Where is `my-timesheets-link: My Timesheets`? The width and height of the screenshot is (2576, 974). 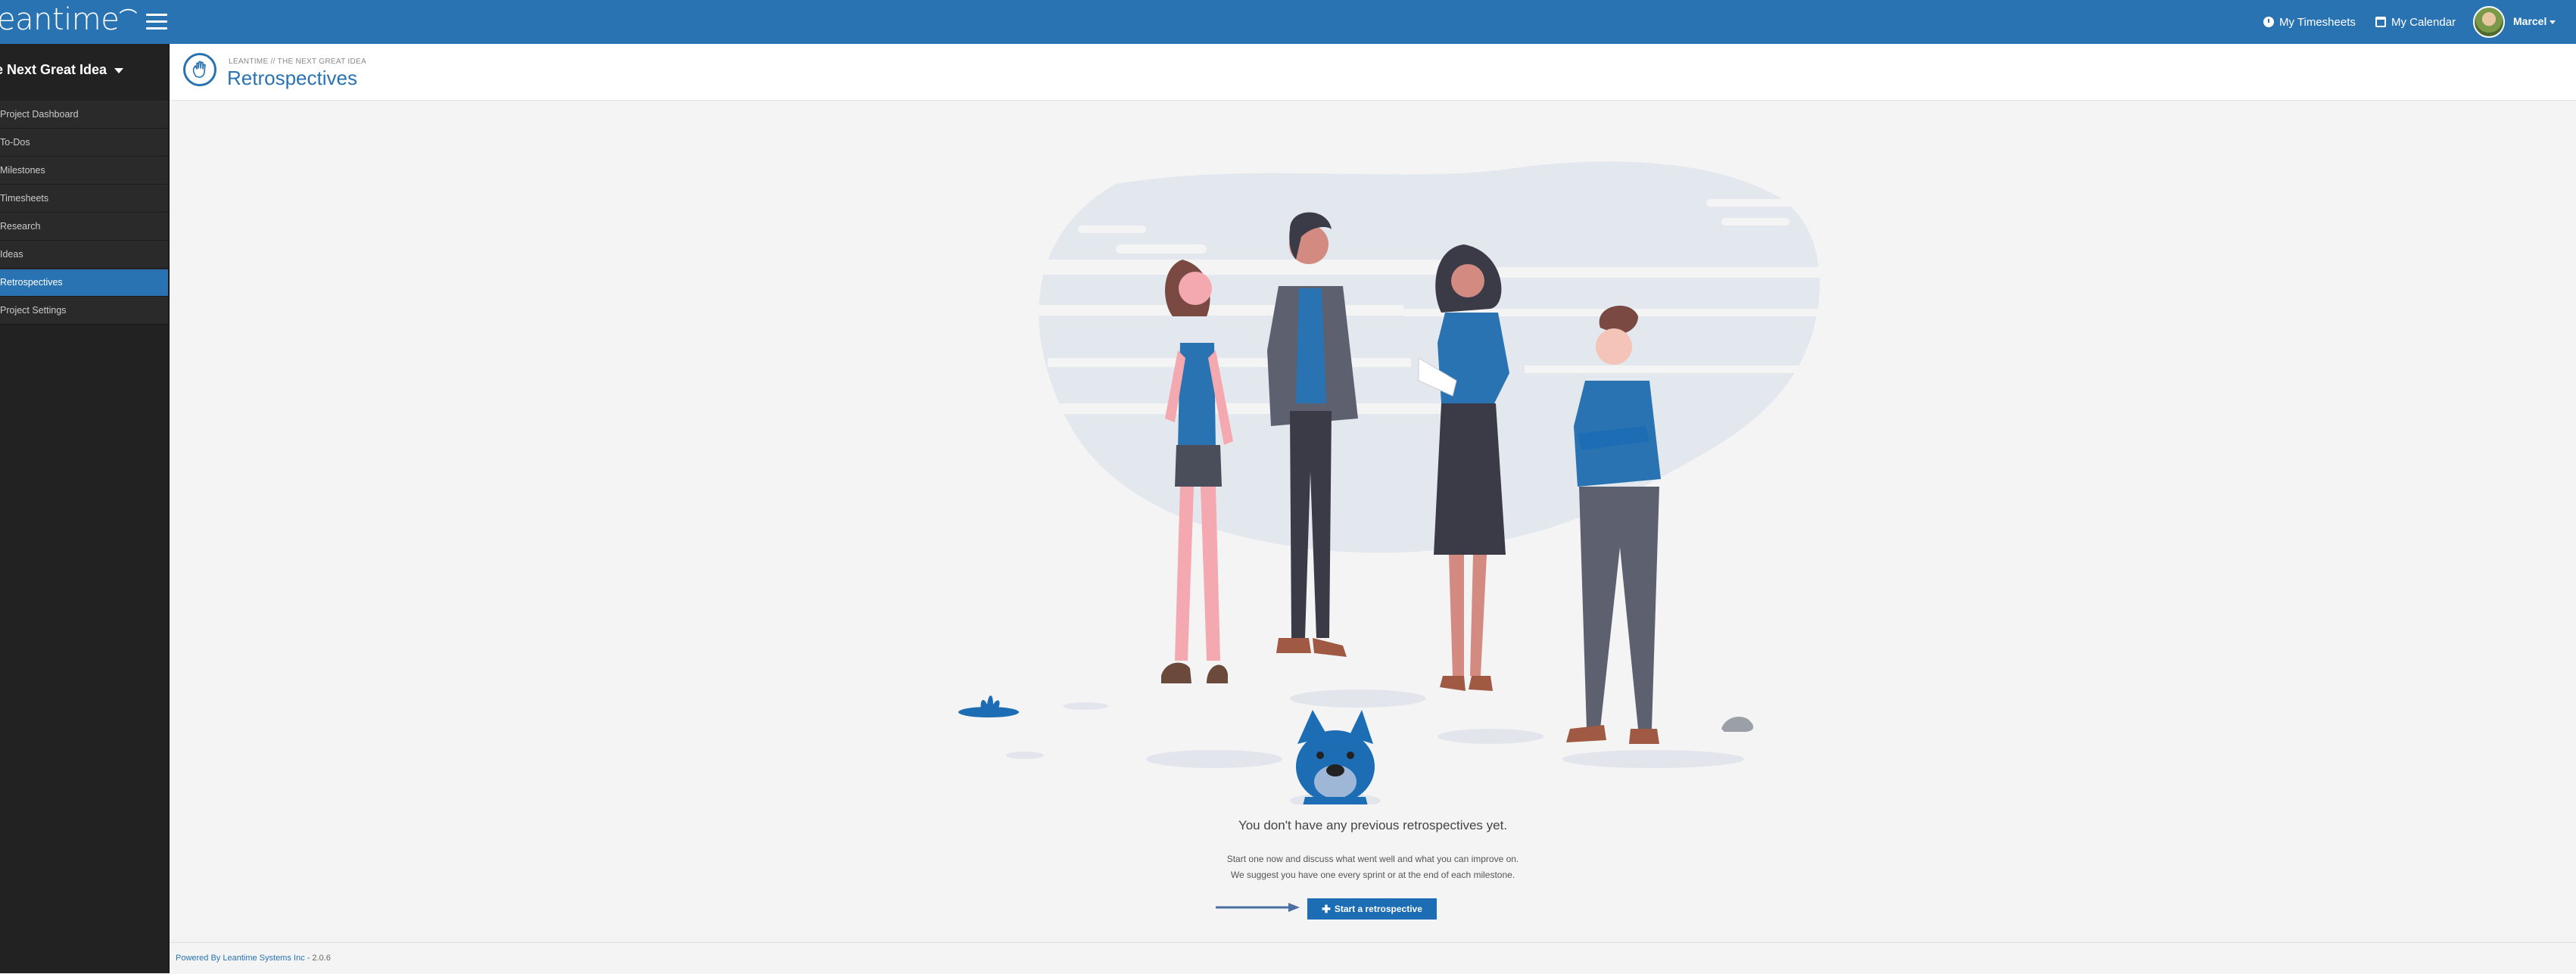 my-timesheets-link: My Timesheets is located at coordinates (2309, 22).